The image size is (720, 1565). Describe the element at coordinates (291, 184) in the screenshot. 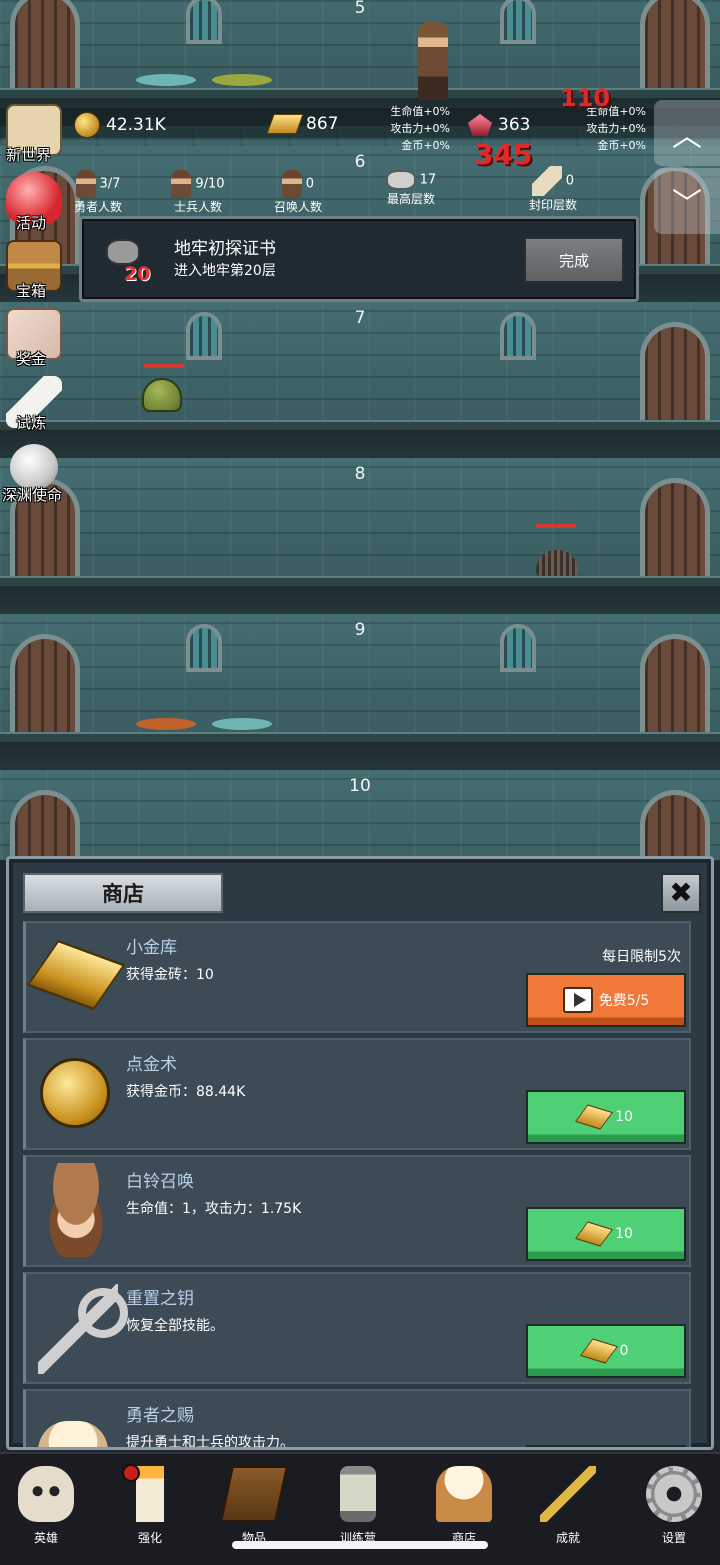

I see `summon-icon` at that location.